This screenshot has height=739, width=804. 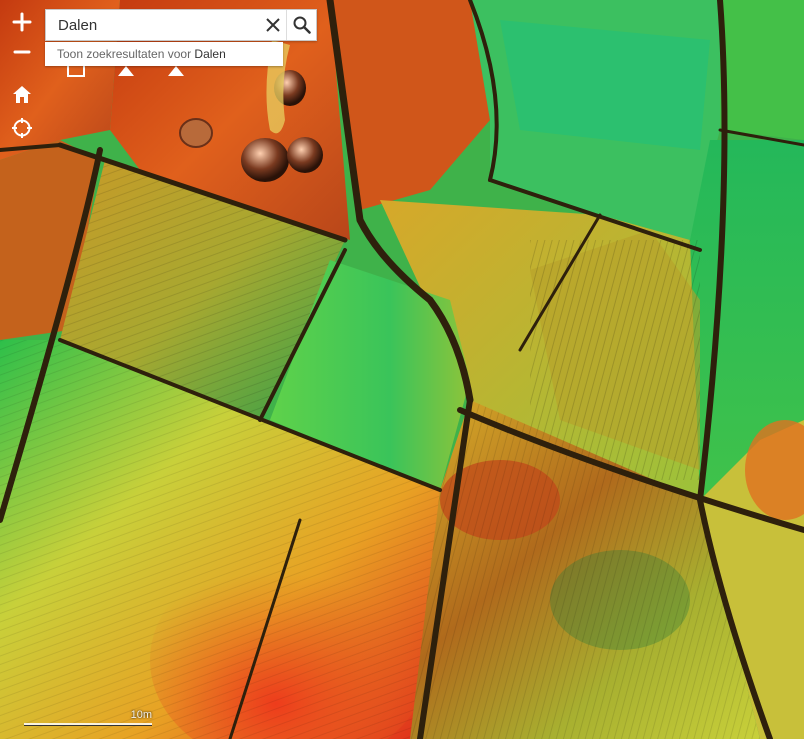 What do you see at coordinates (88, 724) in the screenshot?
I see `scale-line` at bounding box center [88, 724].